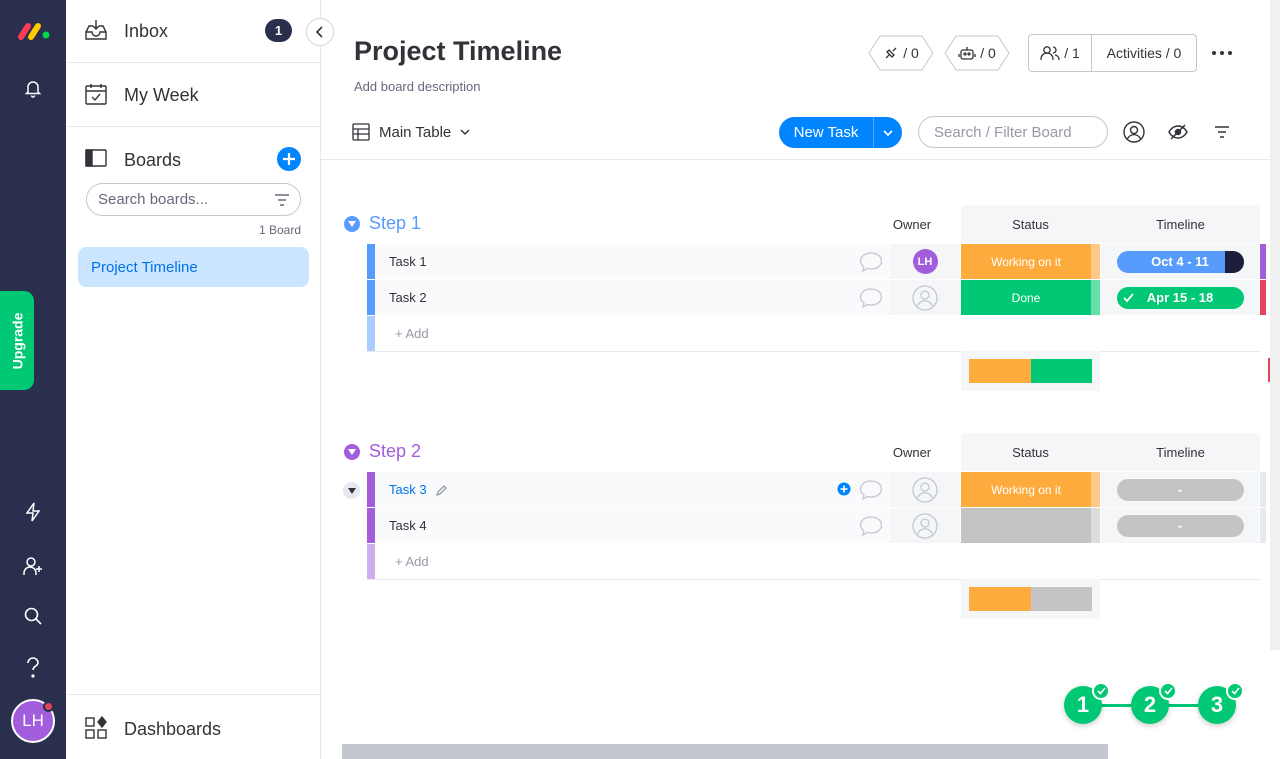 The image size is (1280, 759). Describe the element at coordinates (33, 88) in the screenshot. I see `notifications-bell-icon` at that location.